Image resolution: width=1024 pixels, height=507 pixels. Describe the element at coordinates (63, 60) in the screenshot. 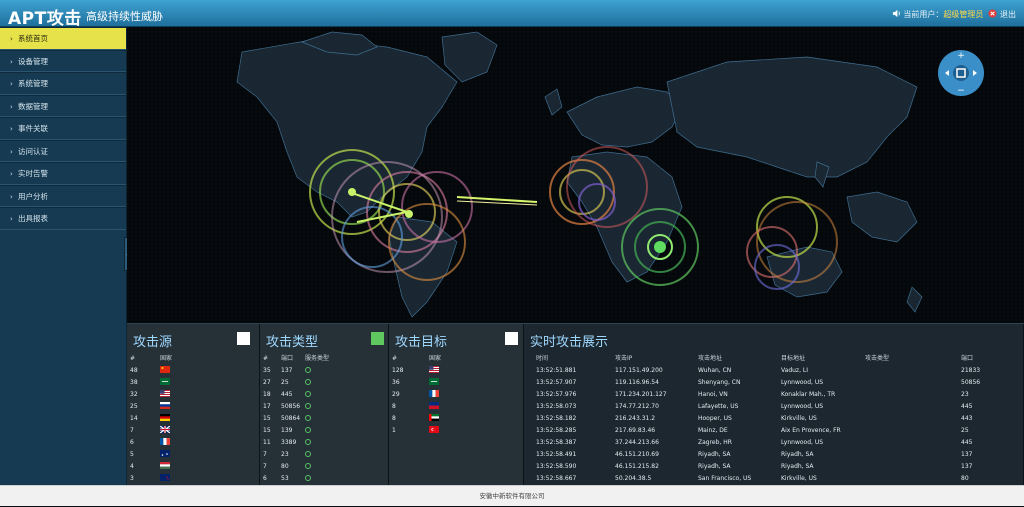

I see `sidebar-item: › 设备管理` at that location.